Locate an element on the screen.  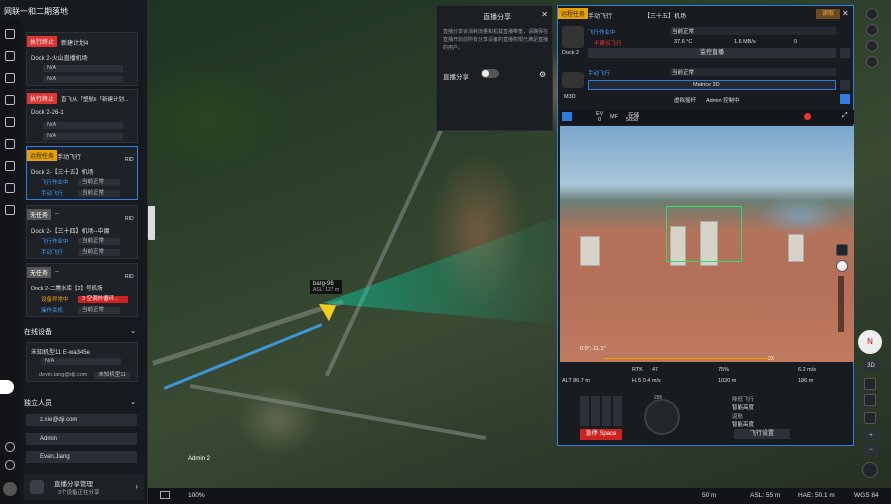
dock-status-value: 当前正常 is located at coordinates (753, 31).